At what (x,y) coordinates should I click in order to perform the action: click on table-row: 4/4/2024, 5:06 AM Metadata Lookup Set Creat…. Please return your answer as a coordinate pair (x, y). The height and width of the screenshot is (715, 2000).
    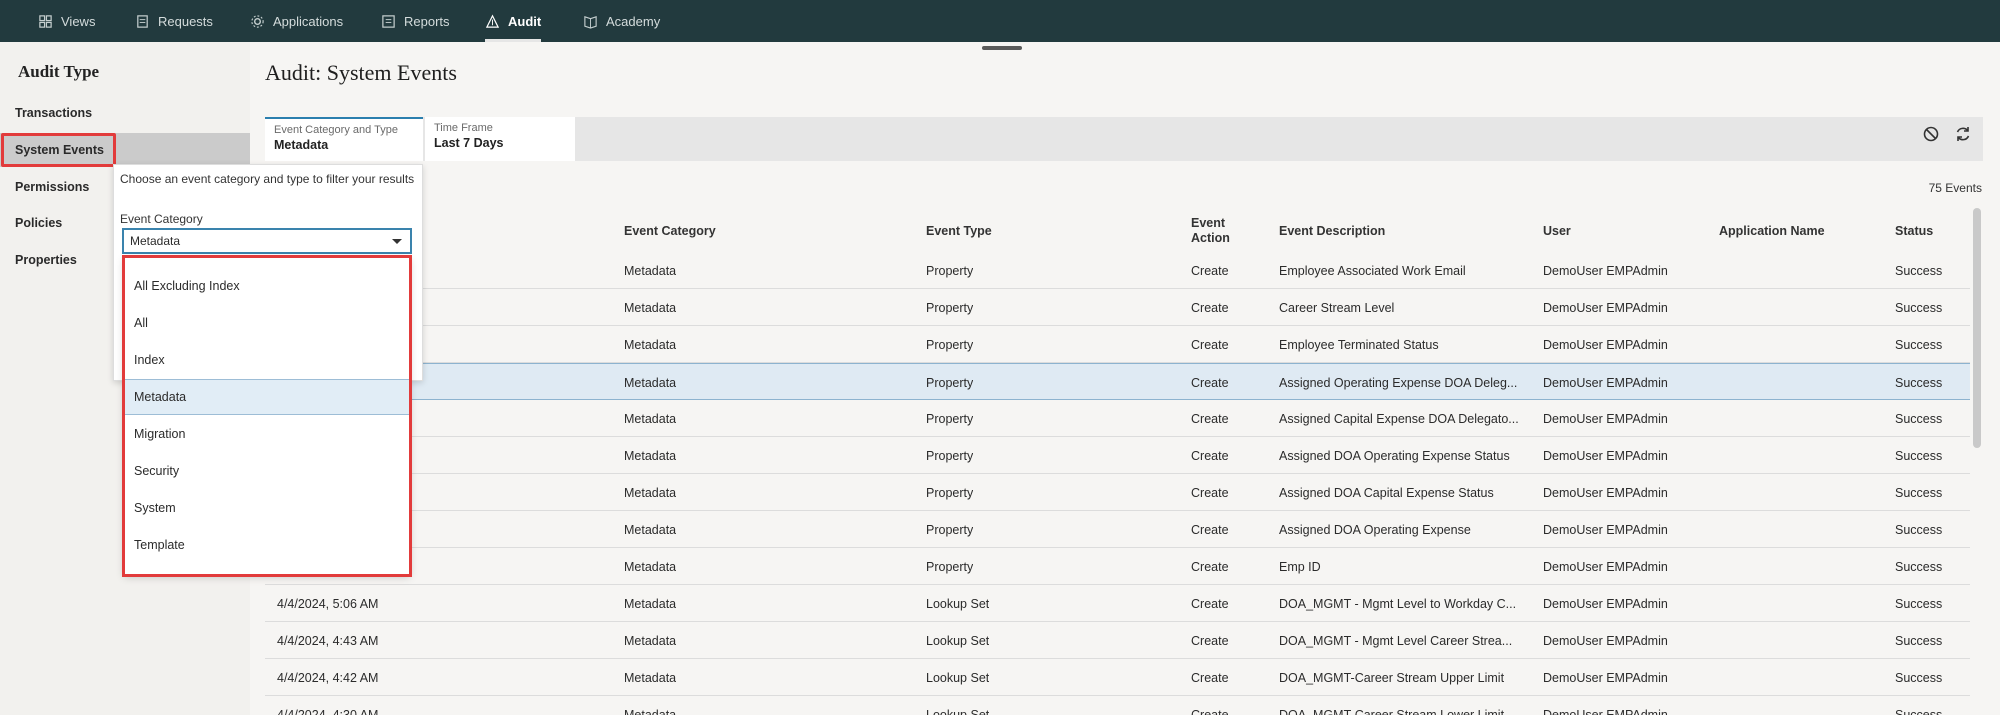
    Looking at the image, I should click on (1117, 603).